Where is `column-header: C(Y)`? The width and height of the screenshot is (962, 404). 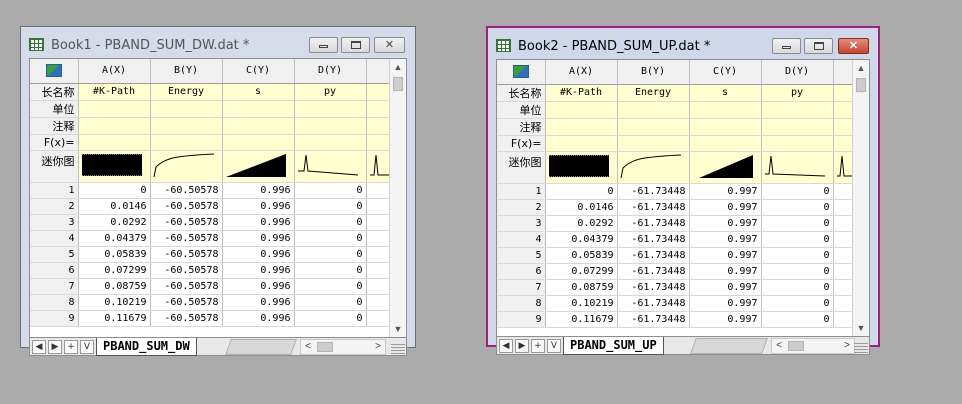 column-header: C(Y) is located at coordinates (725, 72).